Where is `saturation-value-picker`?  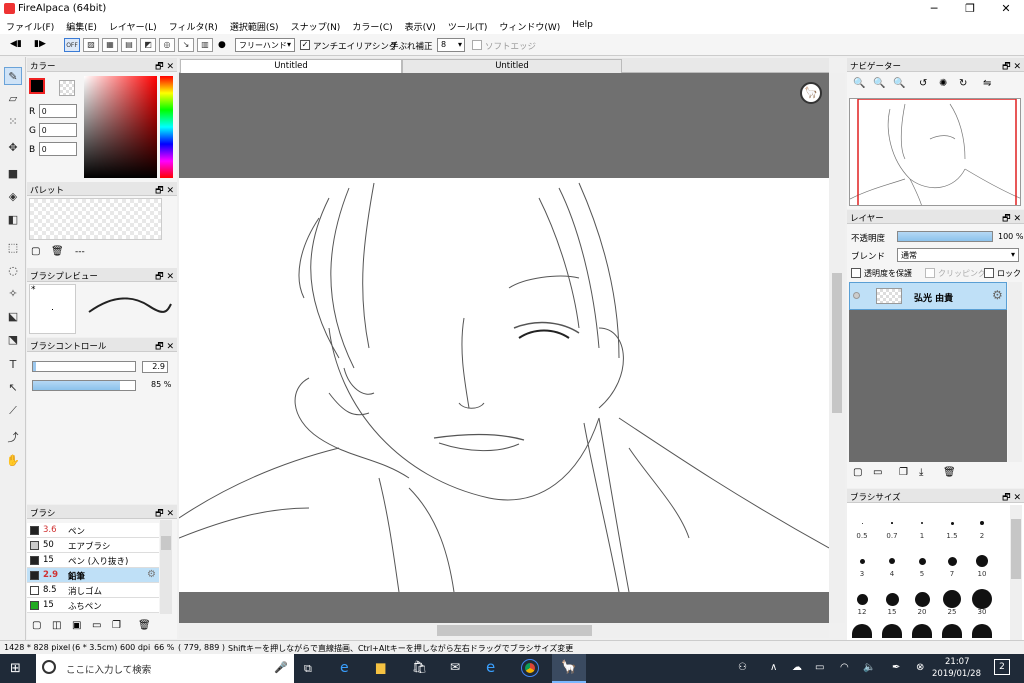
saturation-value-picker is located at coordinates (120, 127).